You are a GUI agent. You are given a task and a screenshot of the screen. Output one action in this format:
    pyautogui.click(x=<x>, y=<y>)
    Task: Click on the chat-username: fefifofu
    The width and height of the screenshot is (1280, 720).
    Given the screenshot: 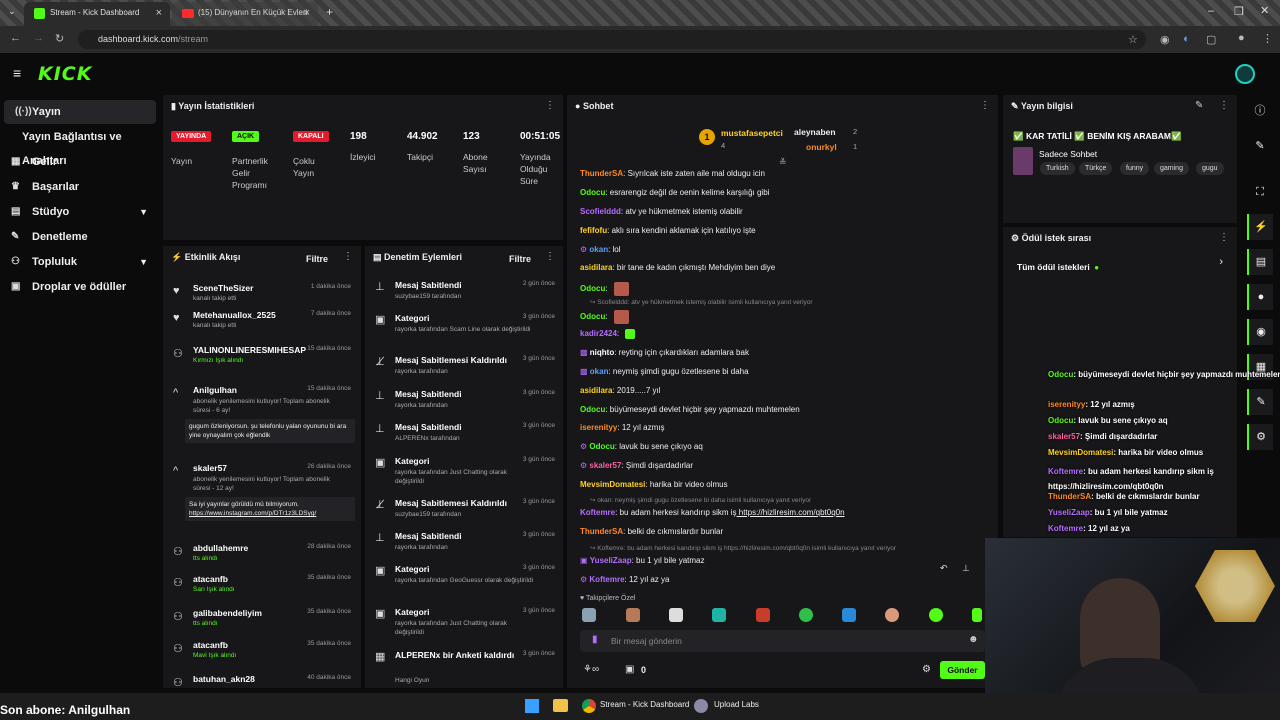 What is the action you would take?
    pyautogui.click(x=593, y=230)
    